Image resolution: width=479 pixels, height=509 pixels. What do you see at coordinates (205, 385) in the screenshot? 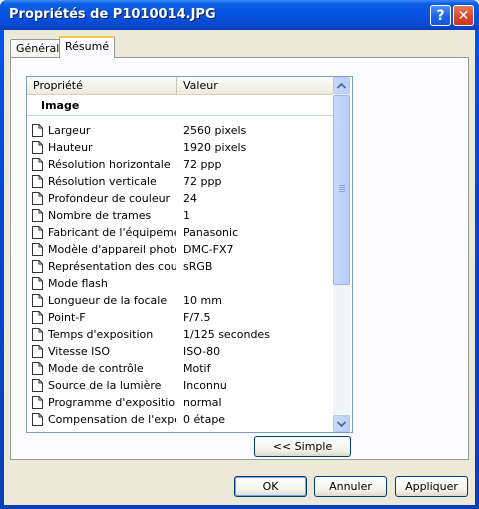
I see `property-value: Inconnu` at bounding box center [205, 385].